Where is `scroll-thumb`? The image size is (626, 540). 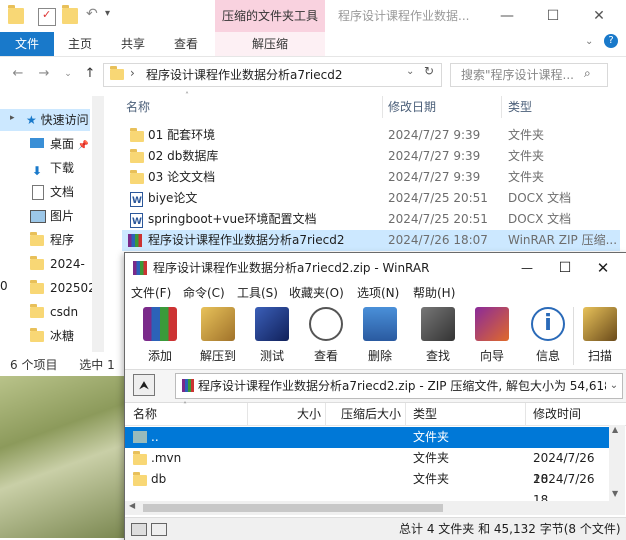 scroll-thumb is located at coordinates (293, 508).